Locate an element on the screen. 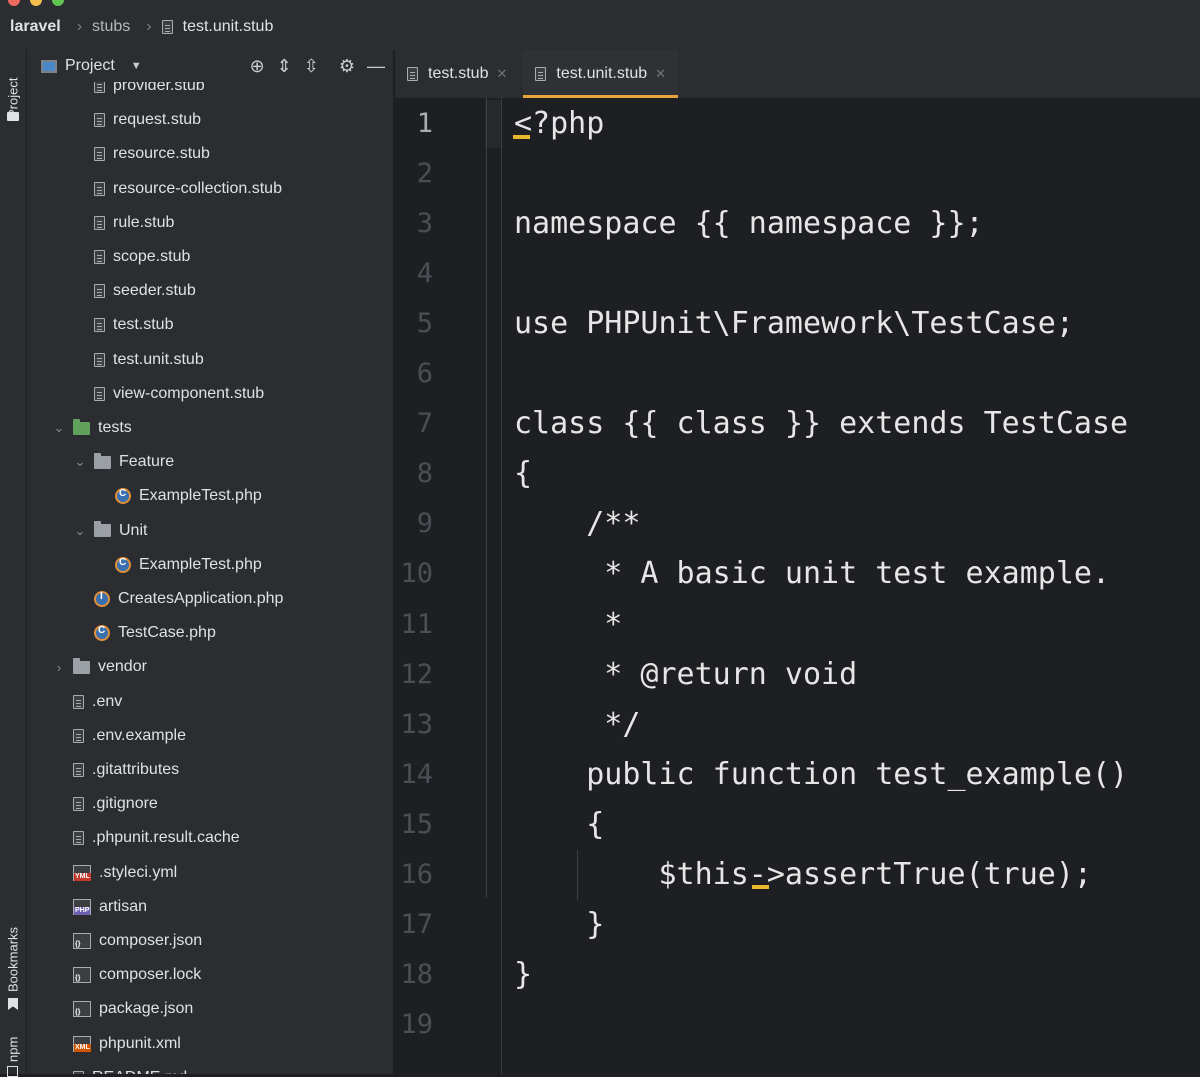 Image resolution: width=1200 pixels, height=1077 pixels. tree-item: README.md is located at coordinates (210, 1067).